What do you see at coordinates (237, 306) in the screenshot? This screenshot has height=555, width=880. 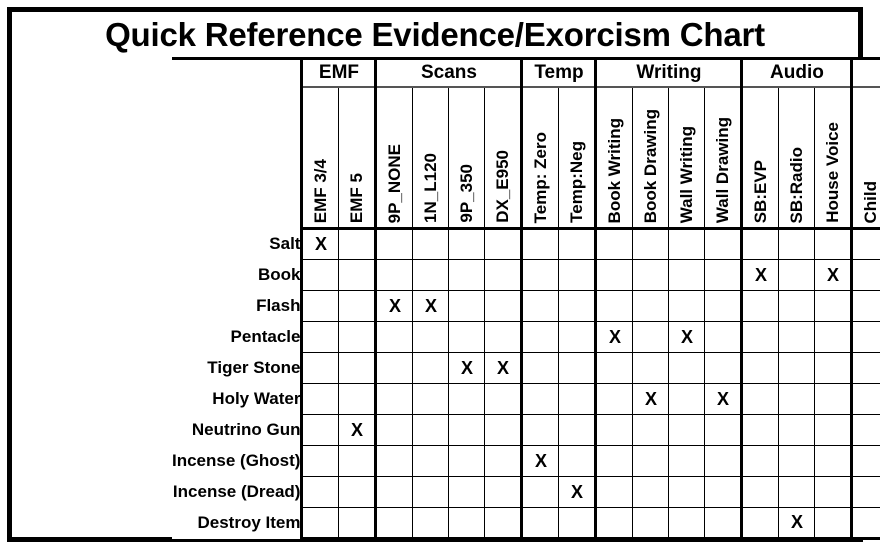 I see `row-label-flash: Flash` at bounding box center [237, 306].